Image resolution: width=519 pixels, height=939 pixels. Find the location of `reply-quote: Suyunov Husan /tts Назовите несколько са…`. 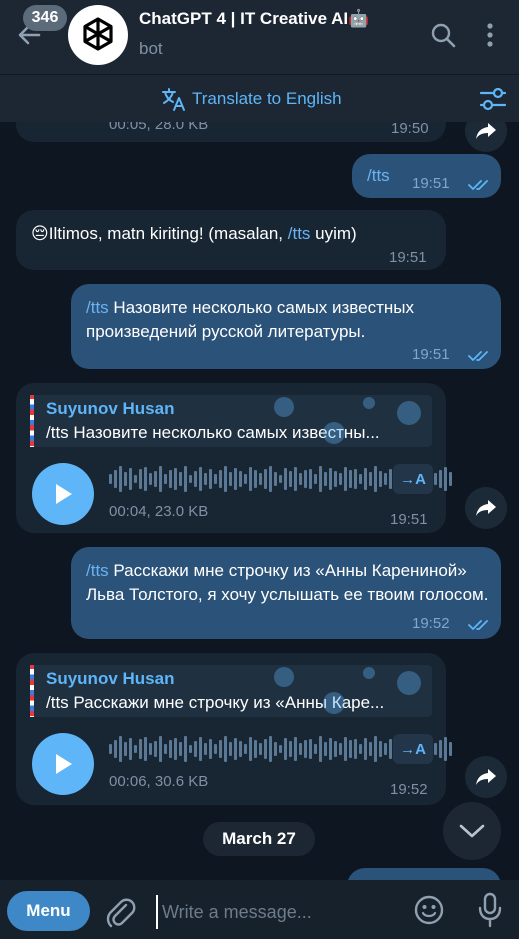

reply-quote: Suyunov Husan /tts Назовите несколько са… is located at coordinates (231, 421).